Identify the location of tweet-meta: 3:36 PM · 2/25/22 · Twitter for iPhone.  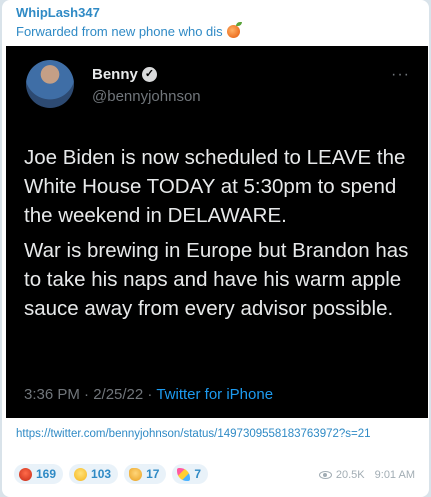
(148, 394).